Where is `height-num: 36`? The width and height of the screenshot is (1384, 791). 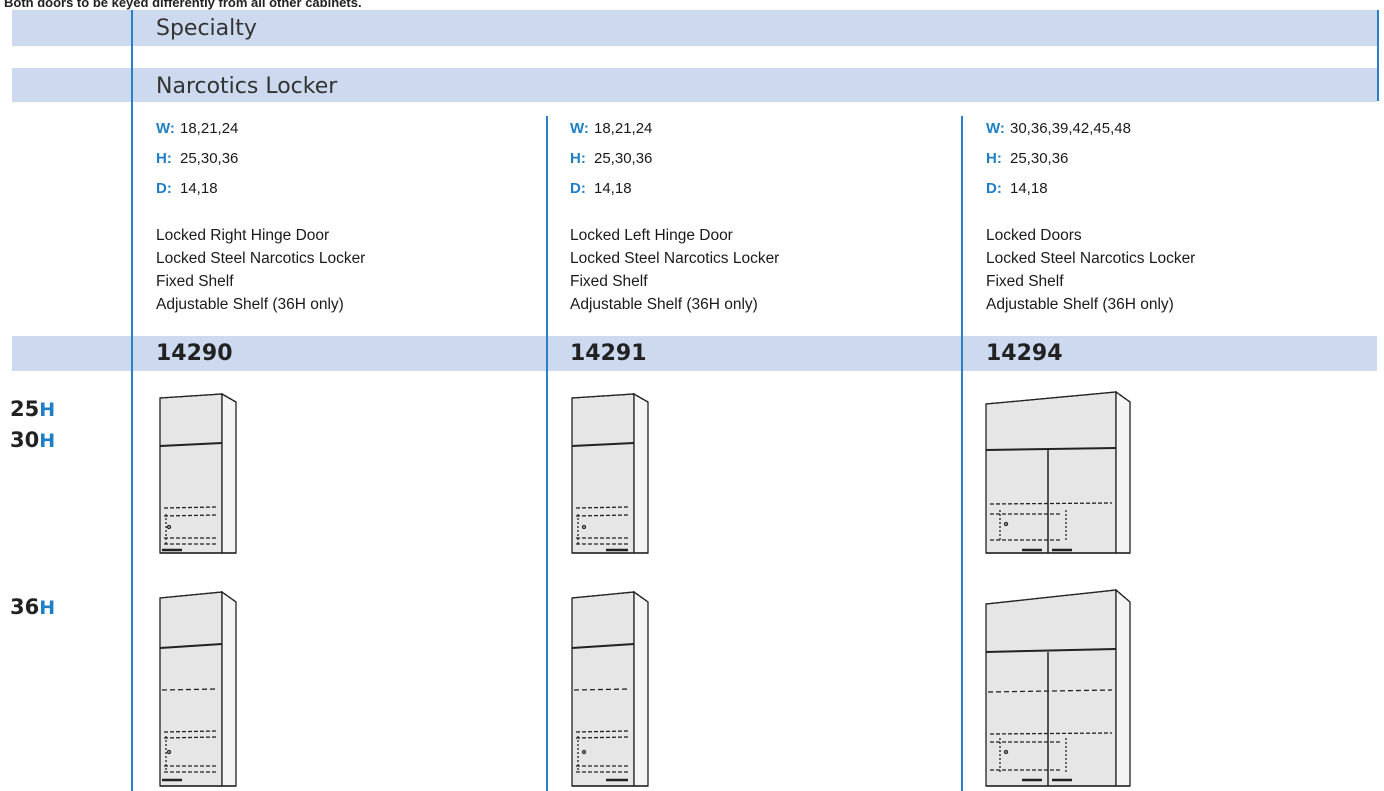
height-num: 36 is located at coordinates (25, 607).